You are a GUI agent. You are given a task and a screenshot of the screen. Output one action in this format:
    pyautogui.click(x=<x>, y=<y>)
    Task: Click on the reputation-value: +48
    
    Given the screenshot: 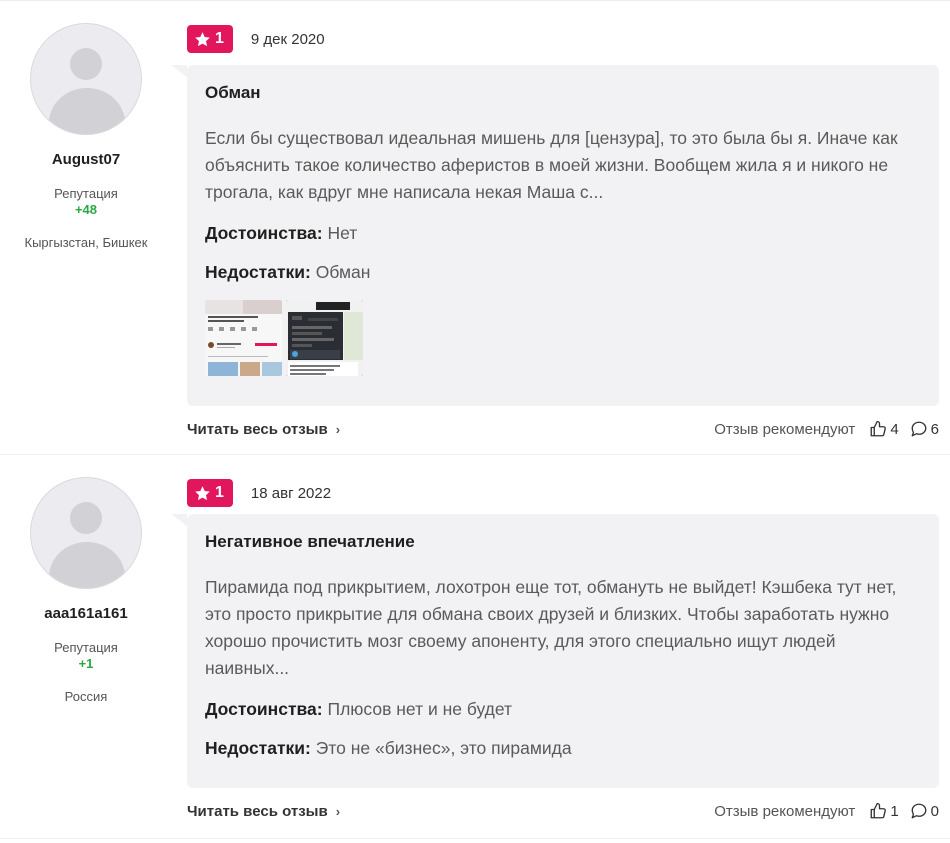 What is the action you would take?
    pyautogui.click(x=86, y=209)
    